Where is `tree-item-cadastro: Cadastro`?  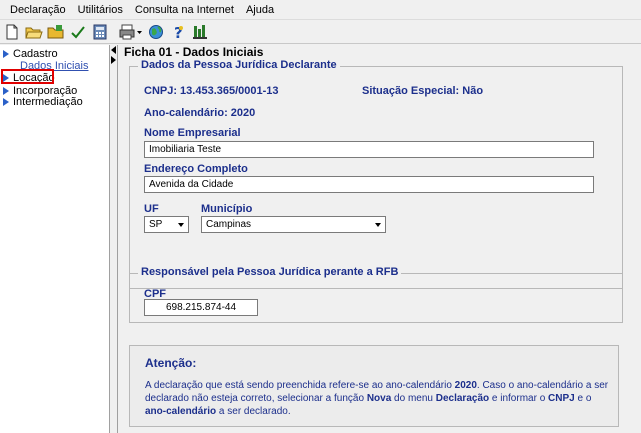 tree-item-cadastro: Cadastro is located at coordinates (30, 54).